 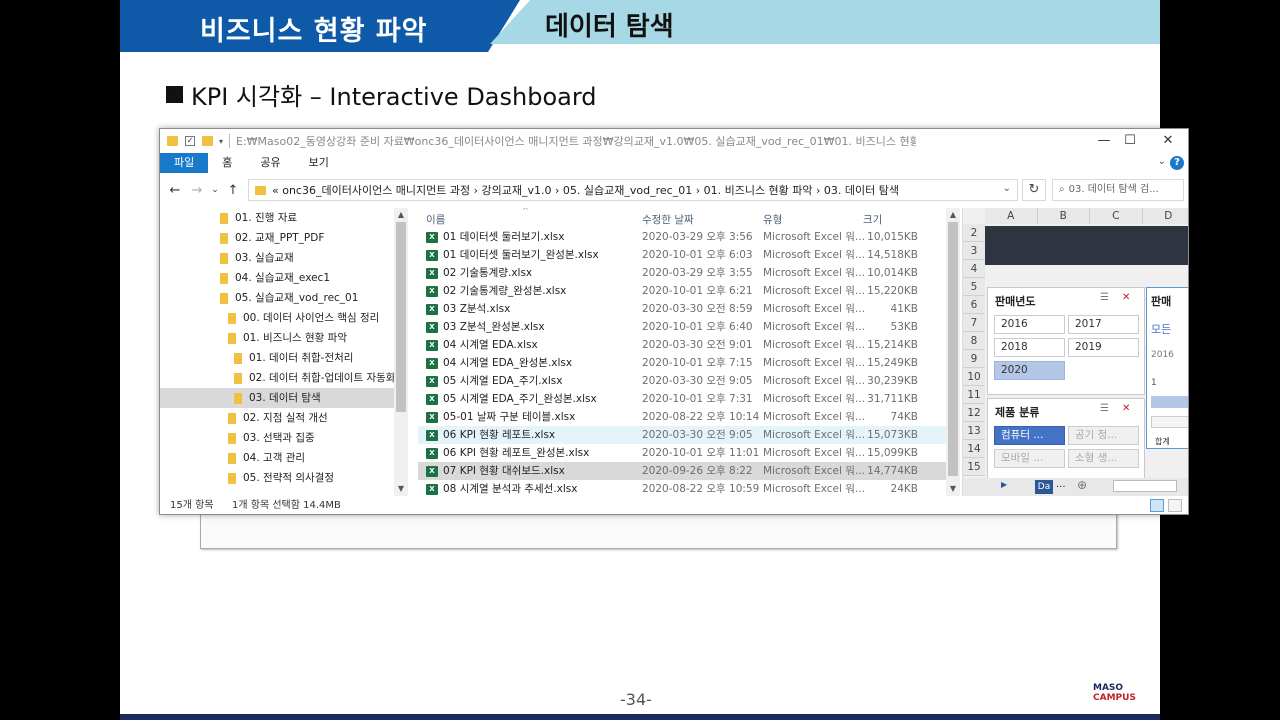 I want to click on excel-file-icon: X, so click(x=432, y=327).